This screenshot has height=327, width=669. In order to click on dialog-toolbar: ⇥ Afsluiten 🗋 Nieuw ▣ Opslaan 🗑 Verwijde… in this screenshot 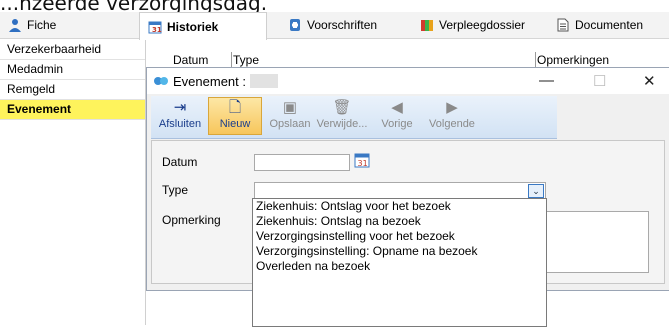, I will do `click(354, 117)`.